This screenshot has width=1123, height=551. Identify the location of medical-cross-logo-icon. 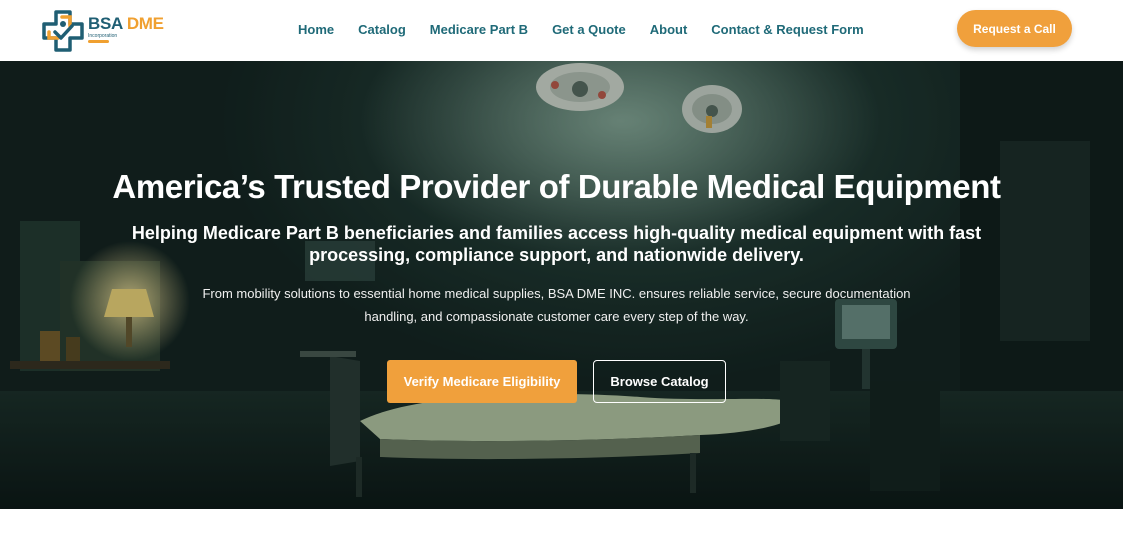
(63, 31).